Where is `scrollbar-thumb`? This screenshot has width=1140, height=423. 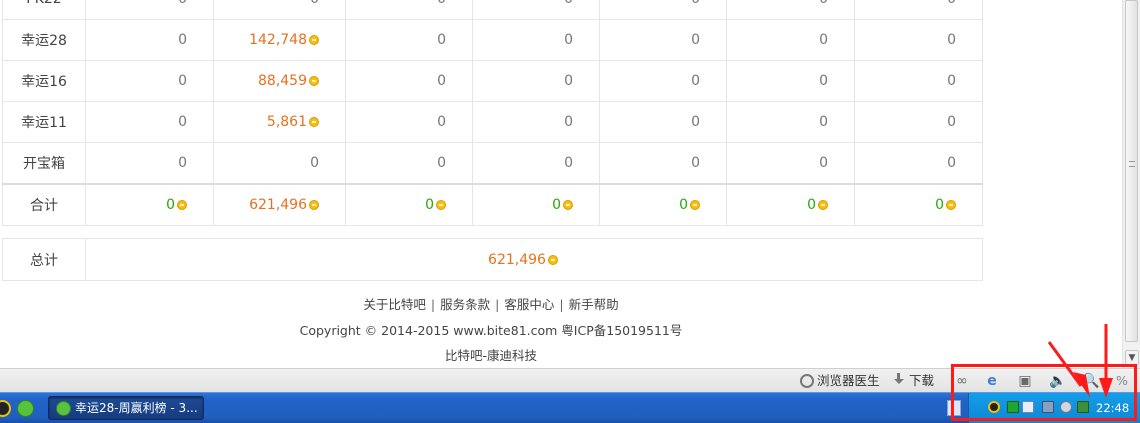 scrollbar-thumb is located at coordinates (1131, 171).